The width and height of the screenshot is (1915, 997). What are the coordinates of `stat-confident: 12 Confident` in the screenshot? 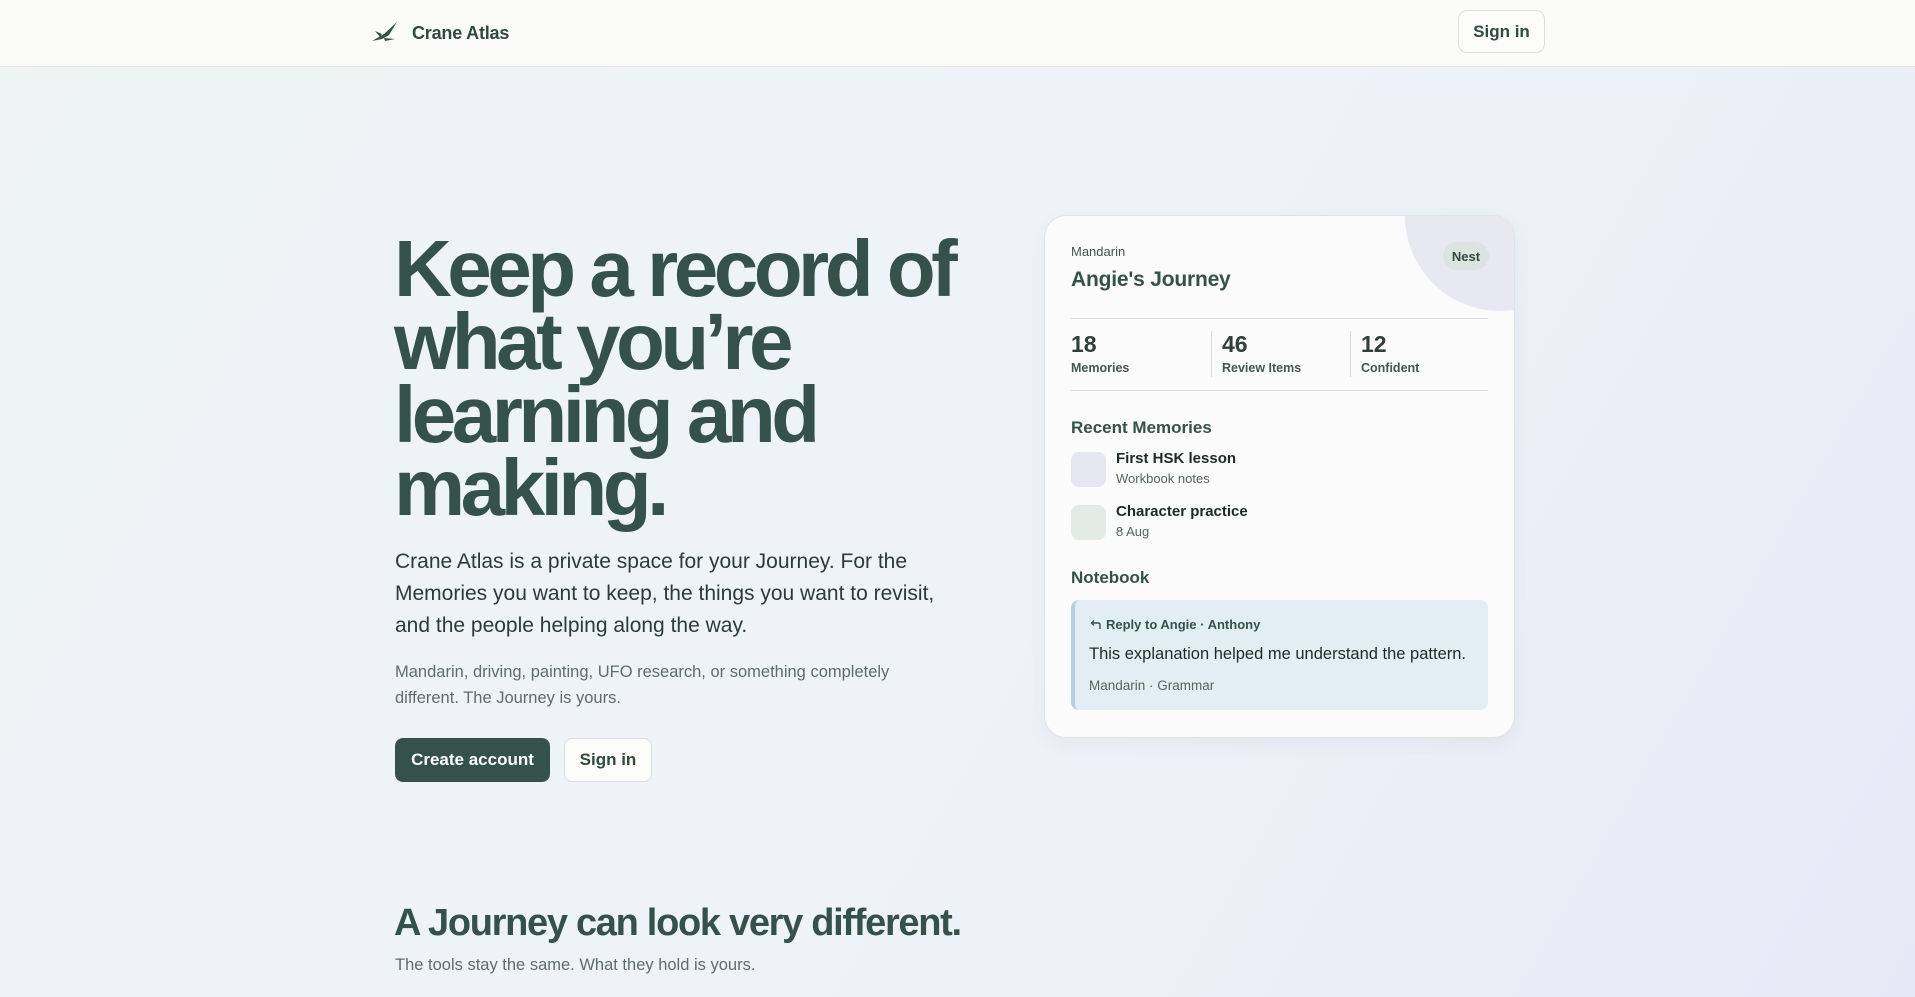 It's located at (1419, 354).